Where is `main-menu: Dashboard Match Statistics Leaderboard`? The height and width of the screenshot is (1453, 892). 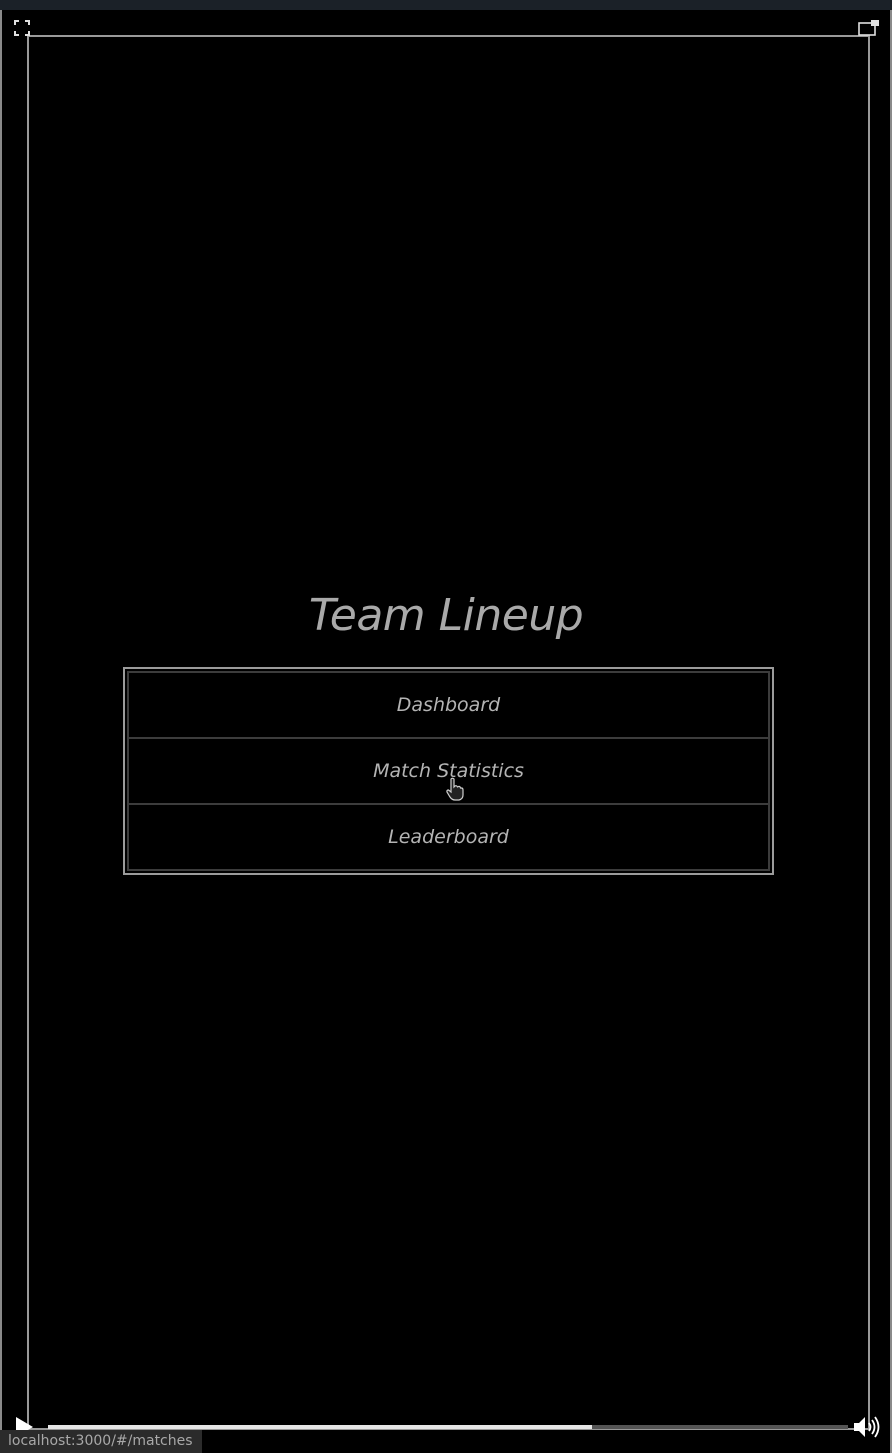
main-menu: Dashboard Match Statistics Leaderboard is located at coordinates (448, 771).